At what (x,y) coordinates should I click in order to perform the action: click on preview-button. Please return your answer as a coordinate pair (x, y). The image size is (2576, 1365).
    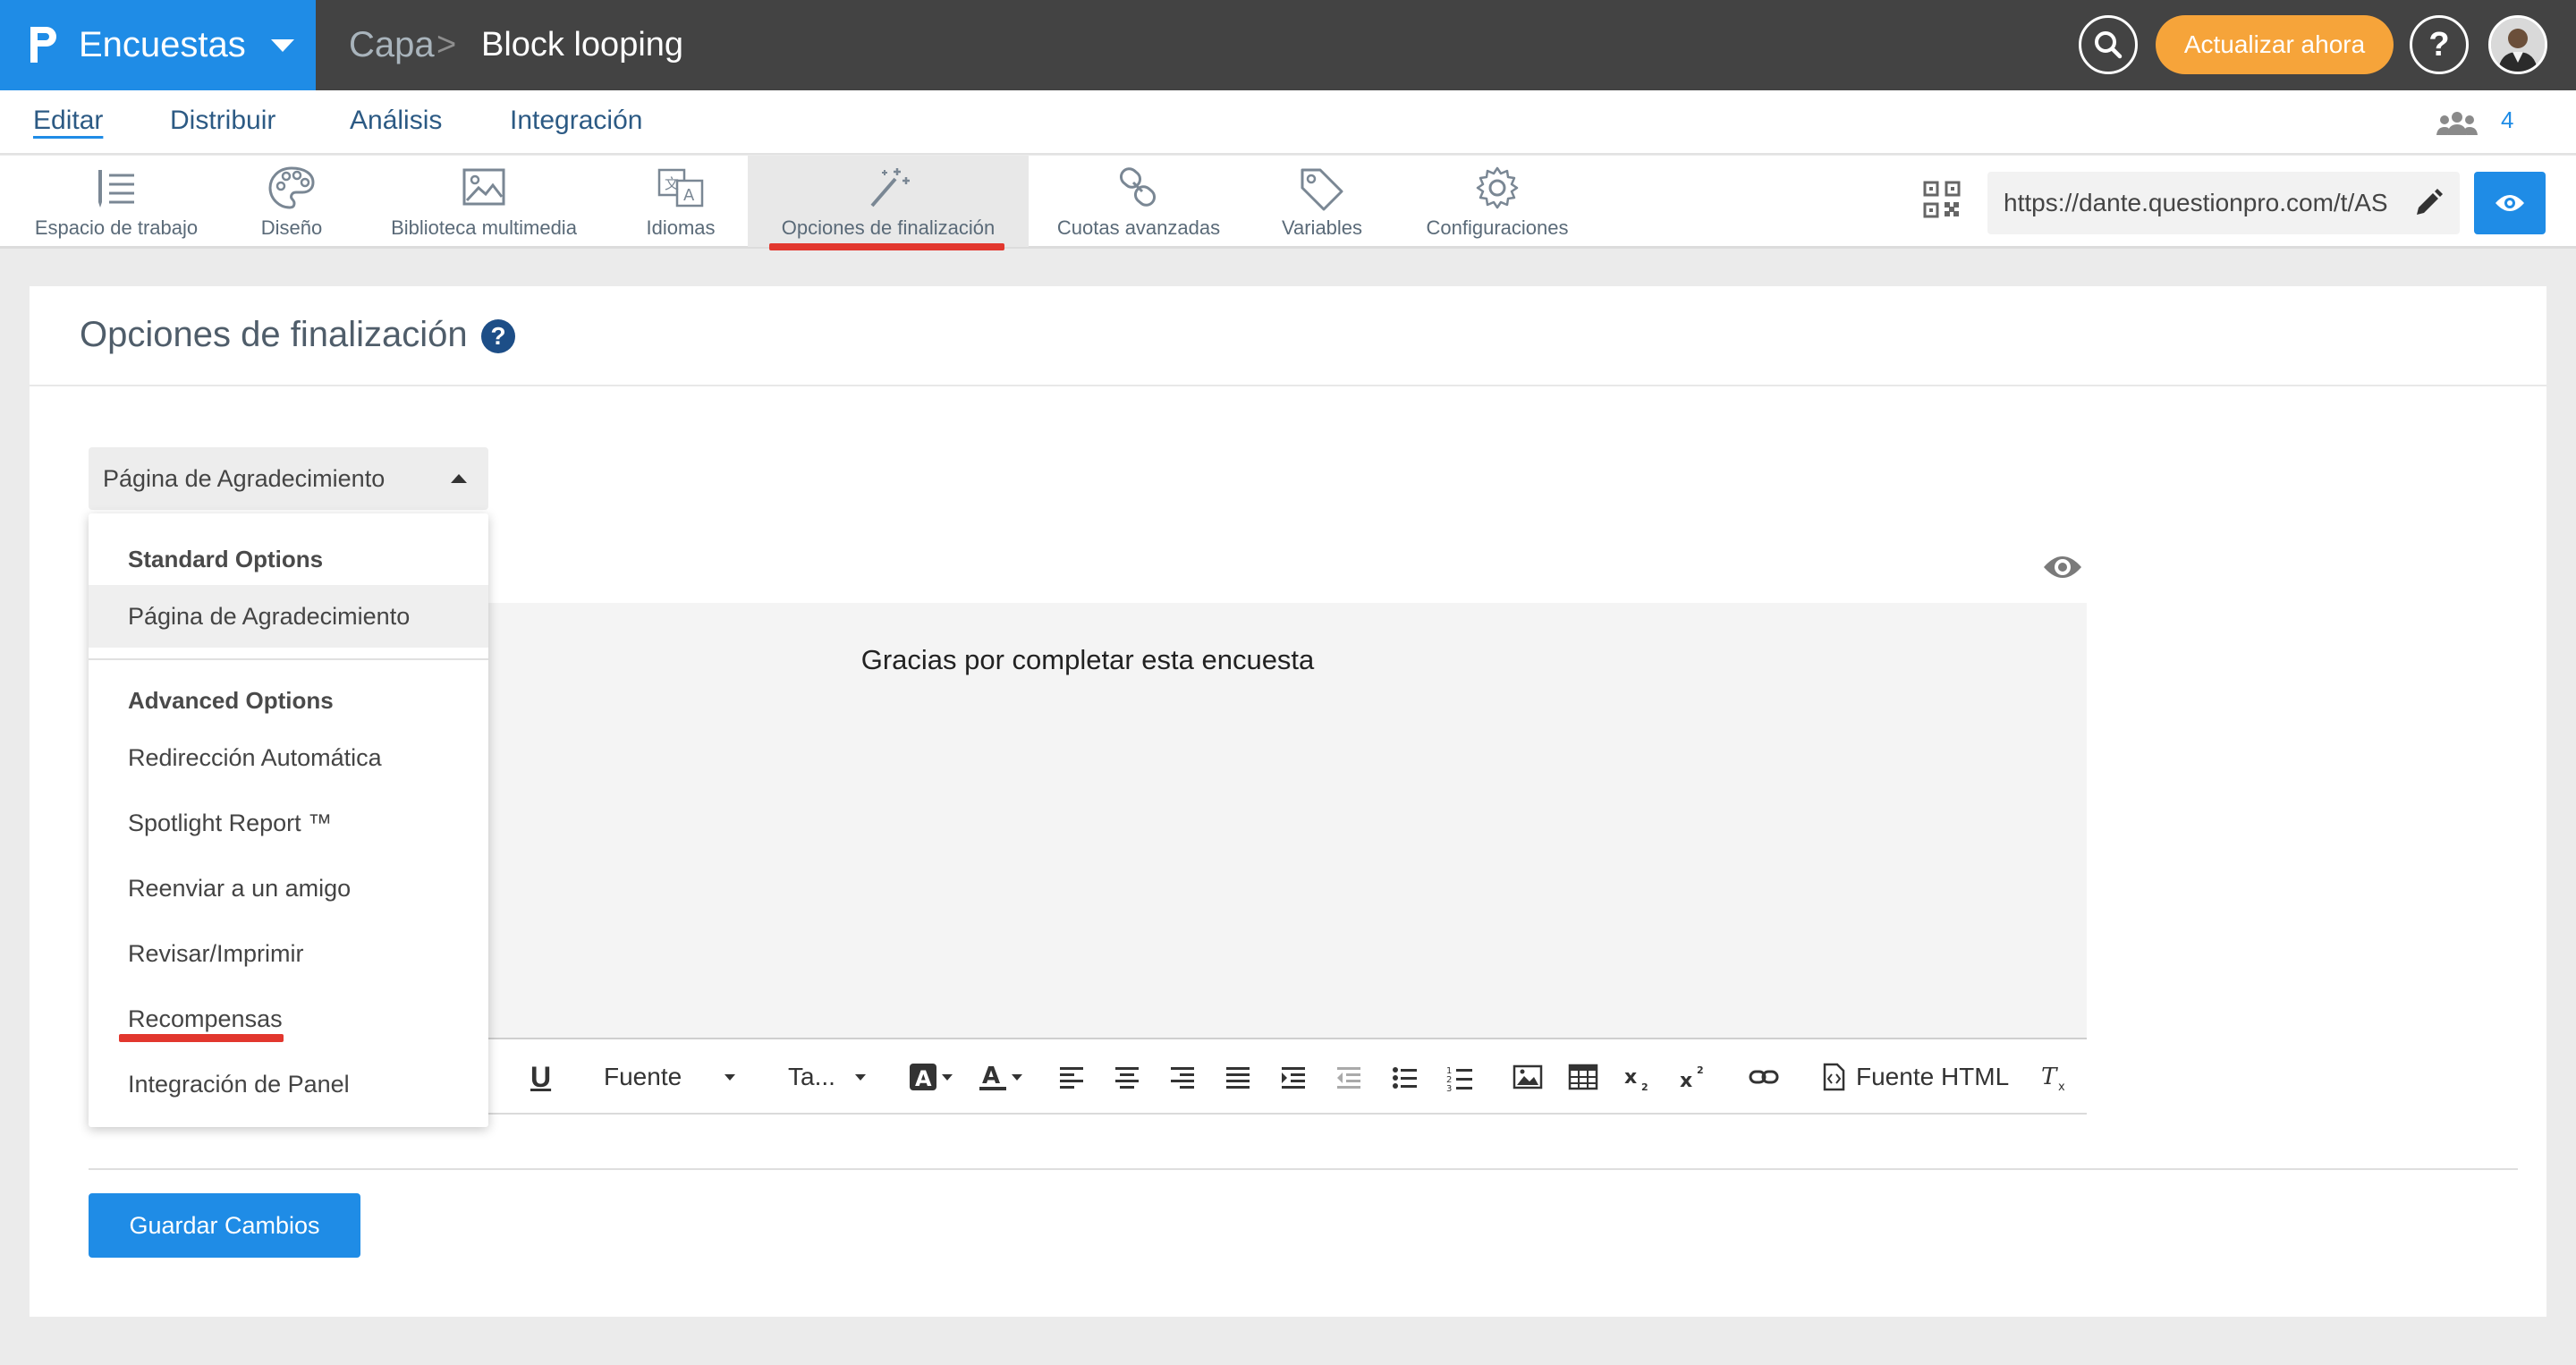
    Looking at the image, I should click on (2510, 203).